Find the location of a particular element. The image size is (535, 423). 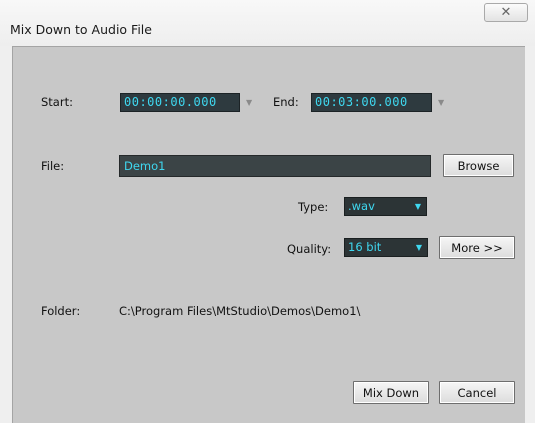

window-frame-right is located at coordinates (530, 234).